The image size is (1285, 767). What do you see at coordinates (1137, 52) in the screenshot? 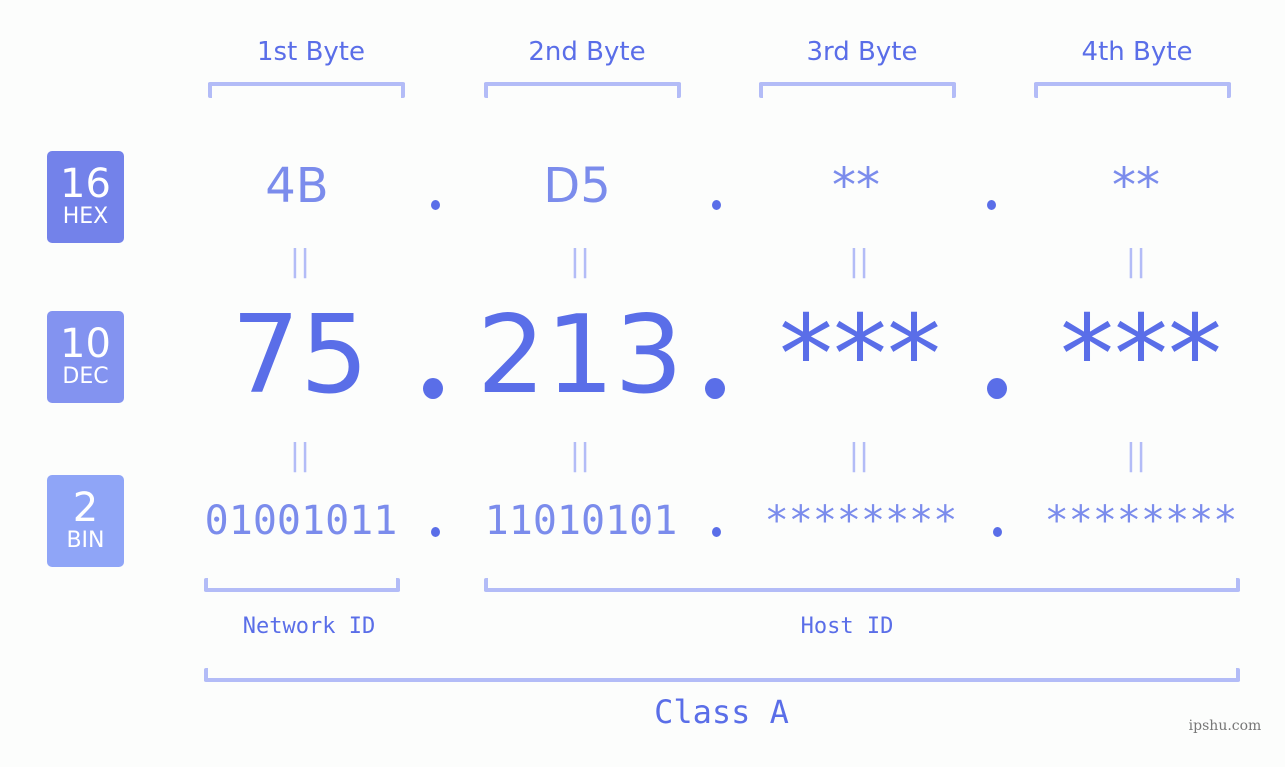
I see `byte-label-4: 4th Byte` at bounding box center [1137, 52].